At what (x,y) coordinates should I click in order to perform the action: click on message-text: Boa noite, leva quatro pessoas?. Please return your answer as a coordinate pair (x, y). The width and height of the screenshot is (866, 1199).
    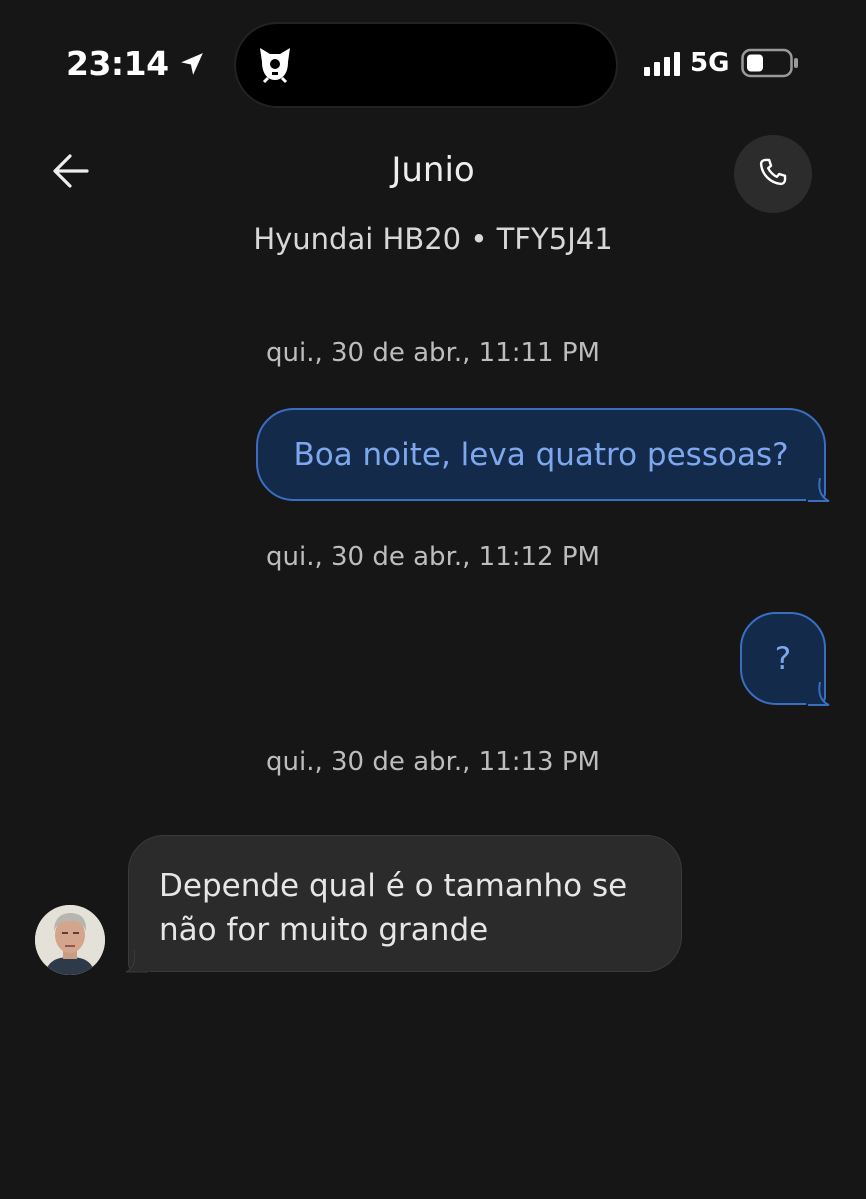
    Looking at the image, I should click on (541, 454).